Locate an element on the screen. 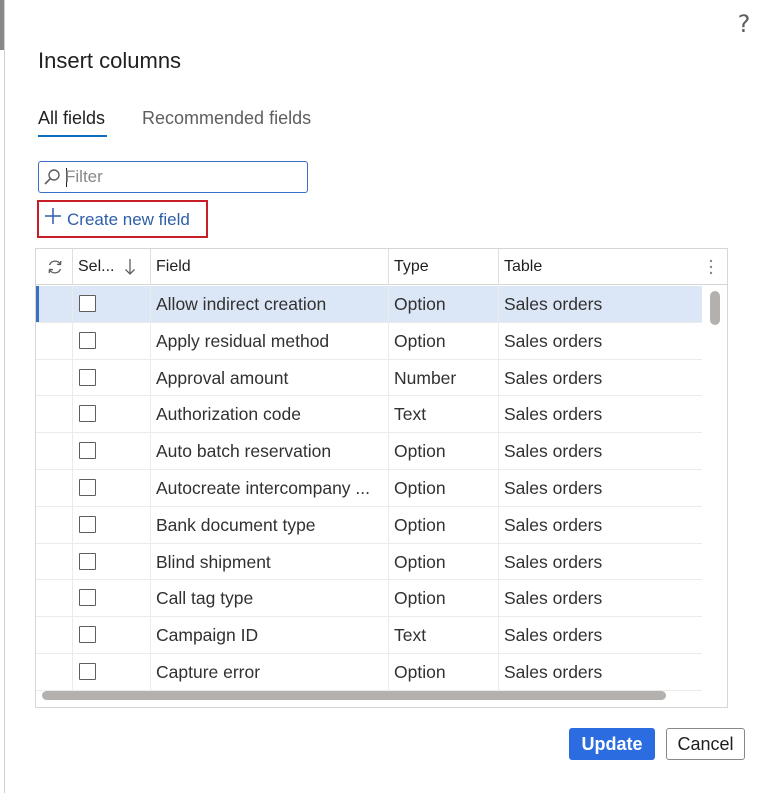 This screenshot has width=768, height=793. help-icon: ? is located at coordinates (744, 24).